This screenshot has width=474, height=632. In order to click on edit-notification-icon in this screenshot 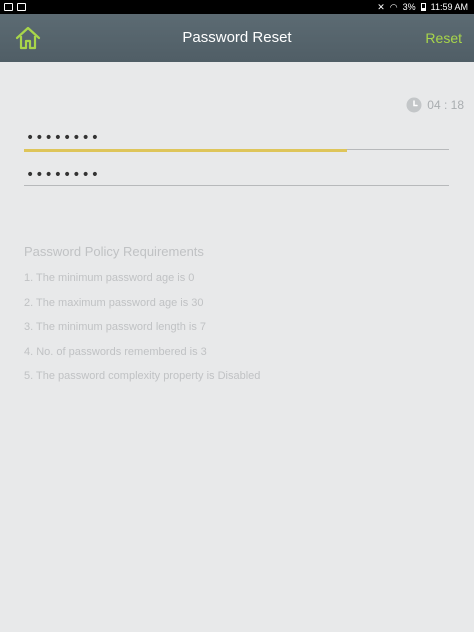, I will do `click(21, 7)`.